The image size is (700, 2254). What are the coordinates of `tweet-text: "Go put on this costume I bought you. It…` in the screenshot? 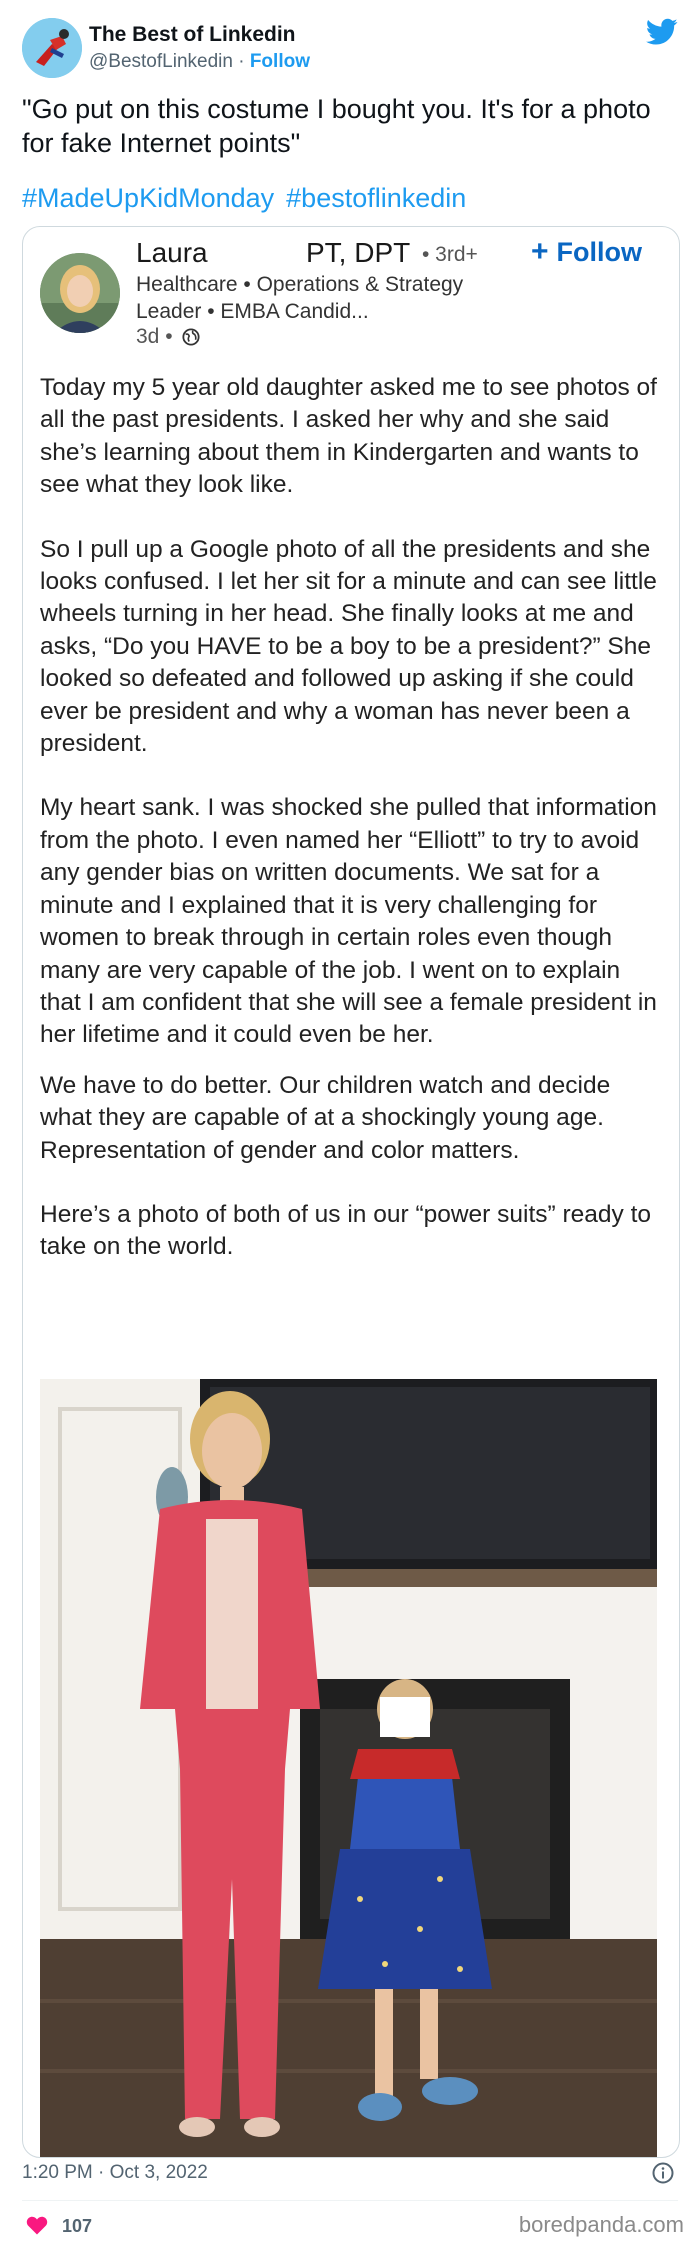 It's located at (336, 126).